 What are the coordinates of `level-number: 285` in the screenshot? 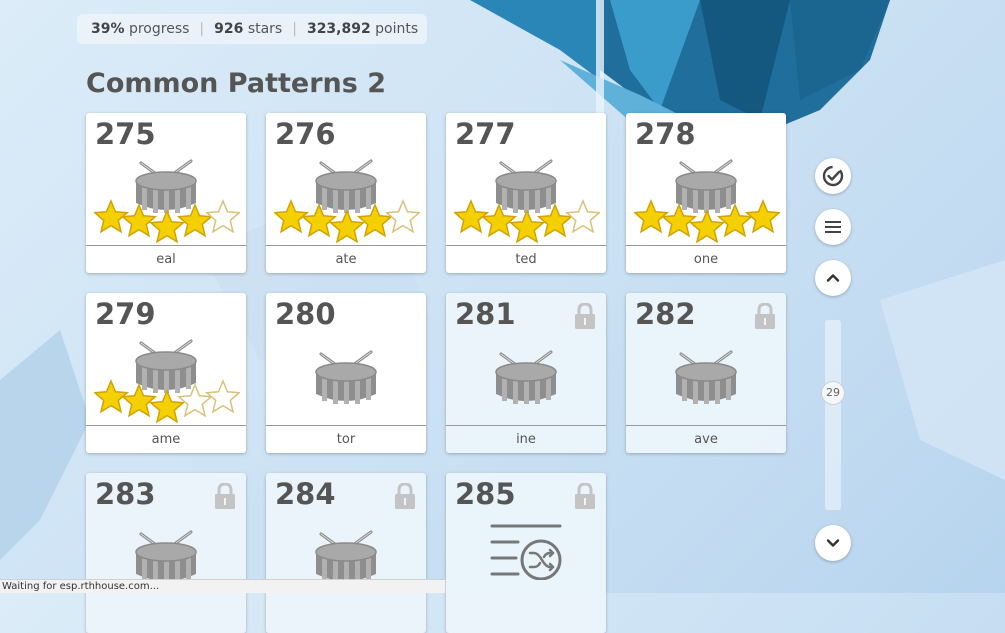 It's located at (485, 494).